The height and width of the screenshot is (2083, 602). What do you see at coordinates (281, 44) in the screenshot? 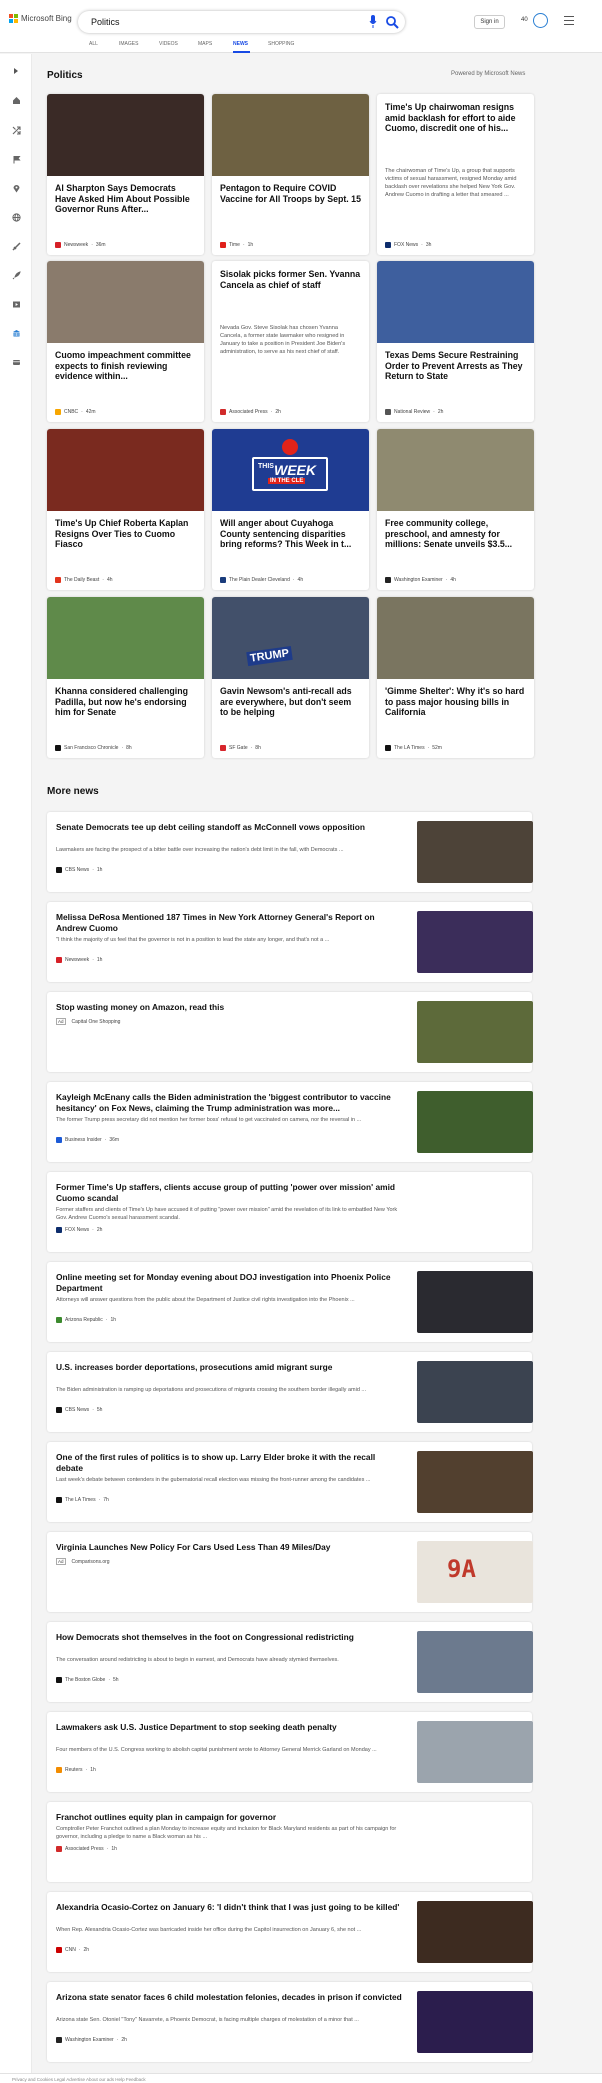
I see `tab-shopping: SHOPPING` at bounding box center [281, 44].